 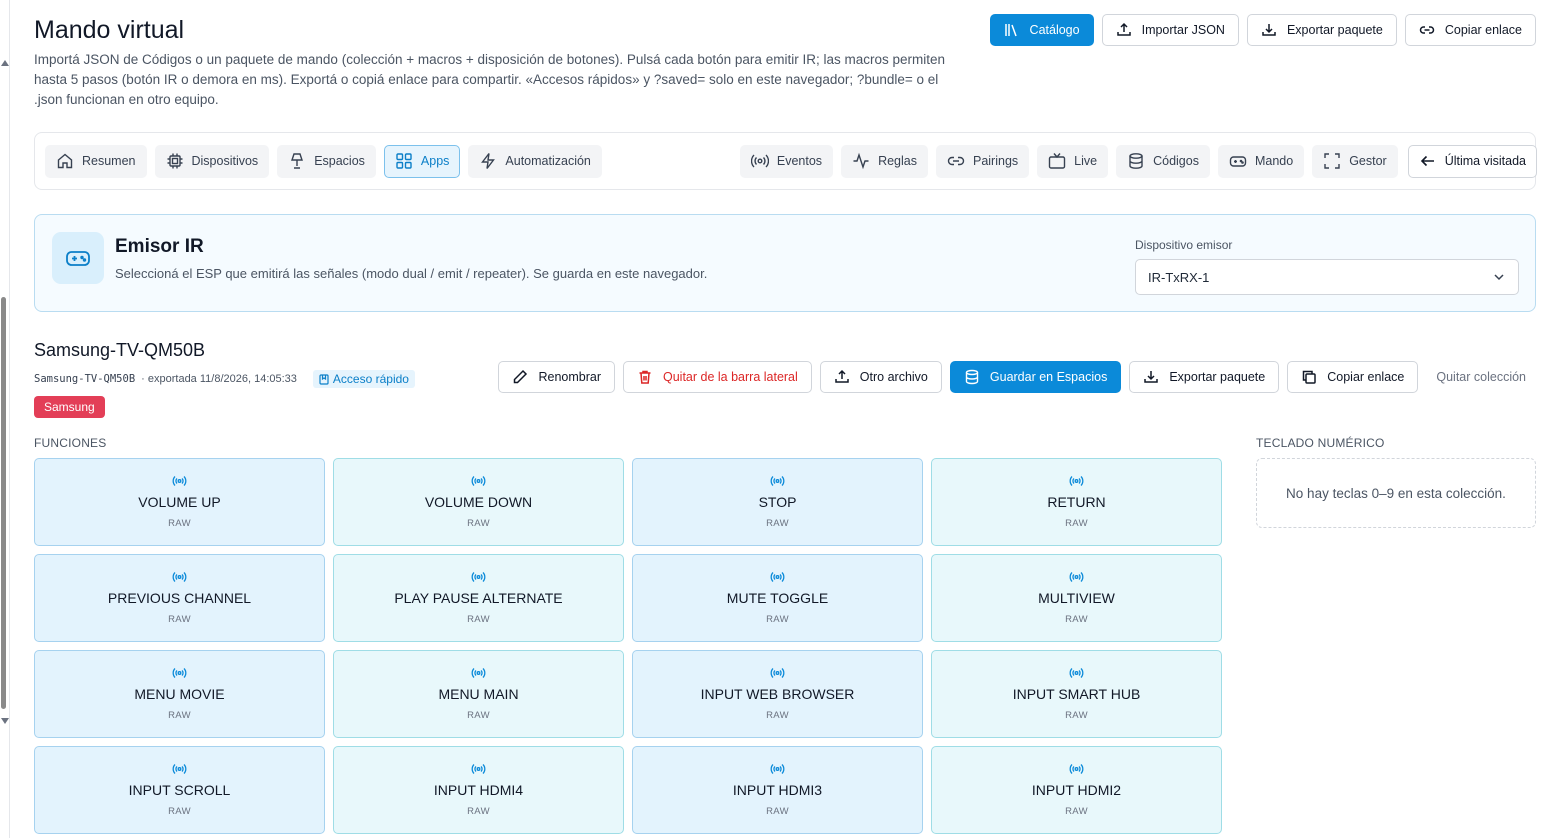 I want to click on nav-label: Pairings, so click(x=995, y=161).